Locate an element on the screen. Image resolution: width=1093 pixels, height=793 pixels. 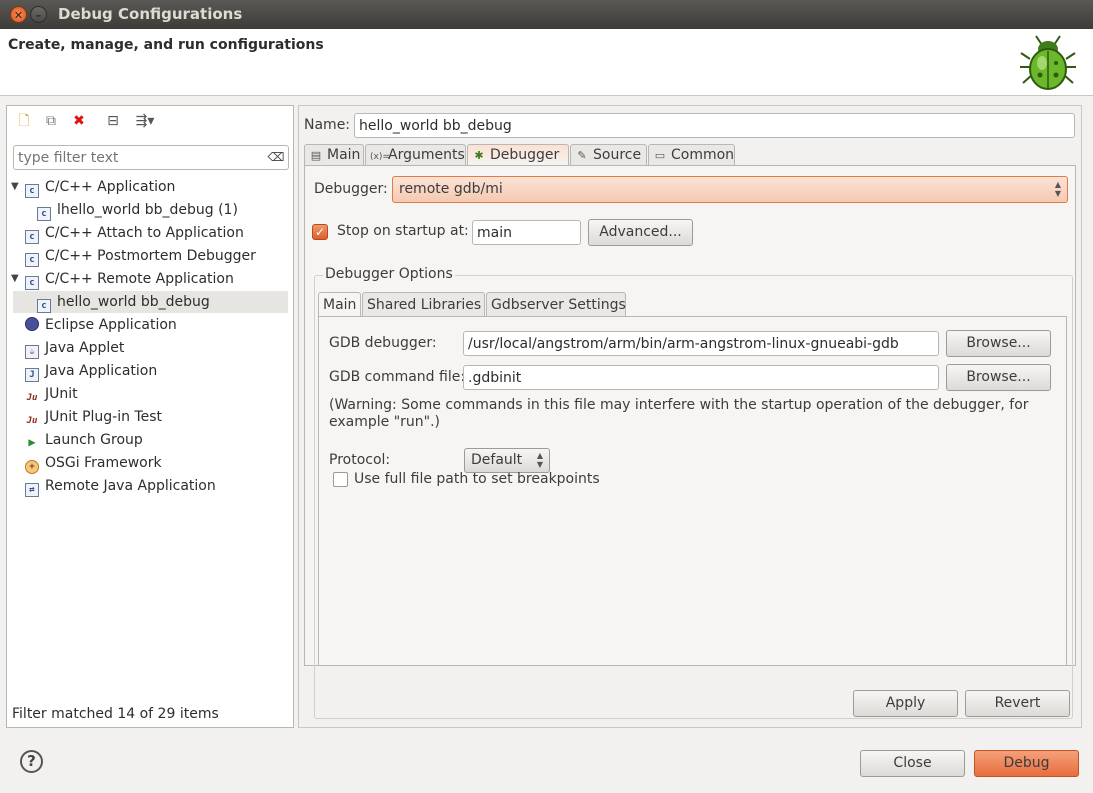
tab-arguments: (x)=Arguments is located at coordinates (415, 155).